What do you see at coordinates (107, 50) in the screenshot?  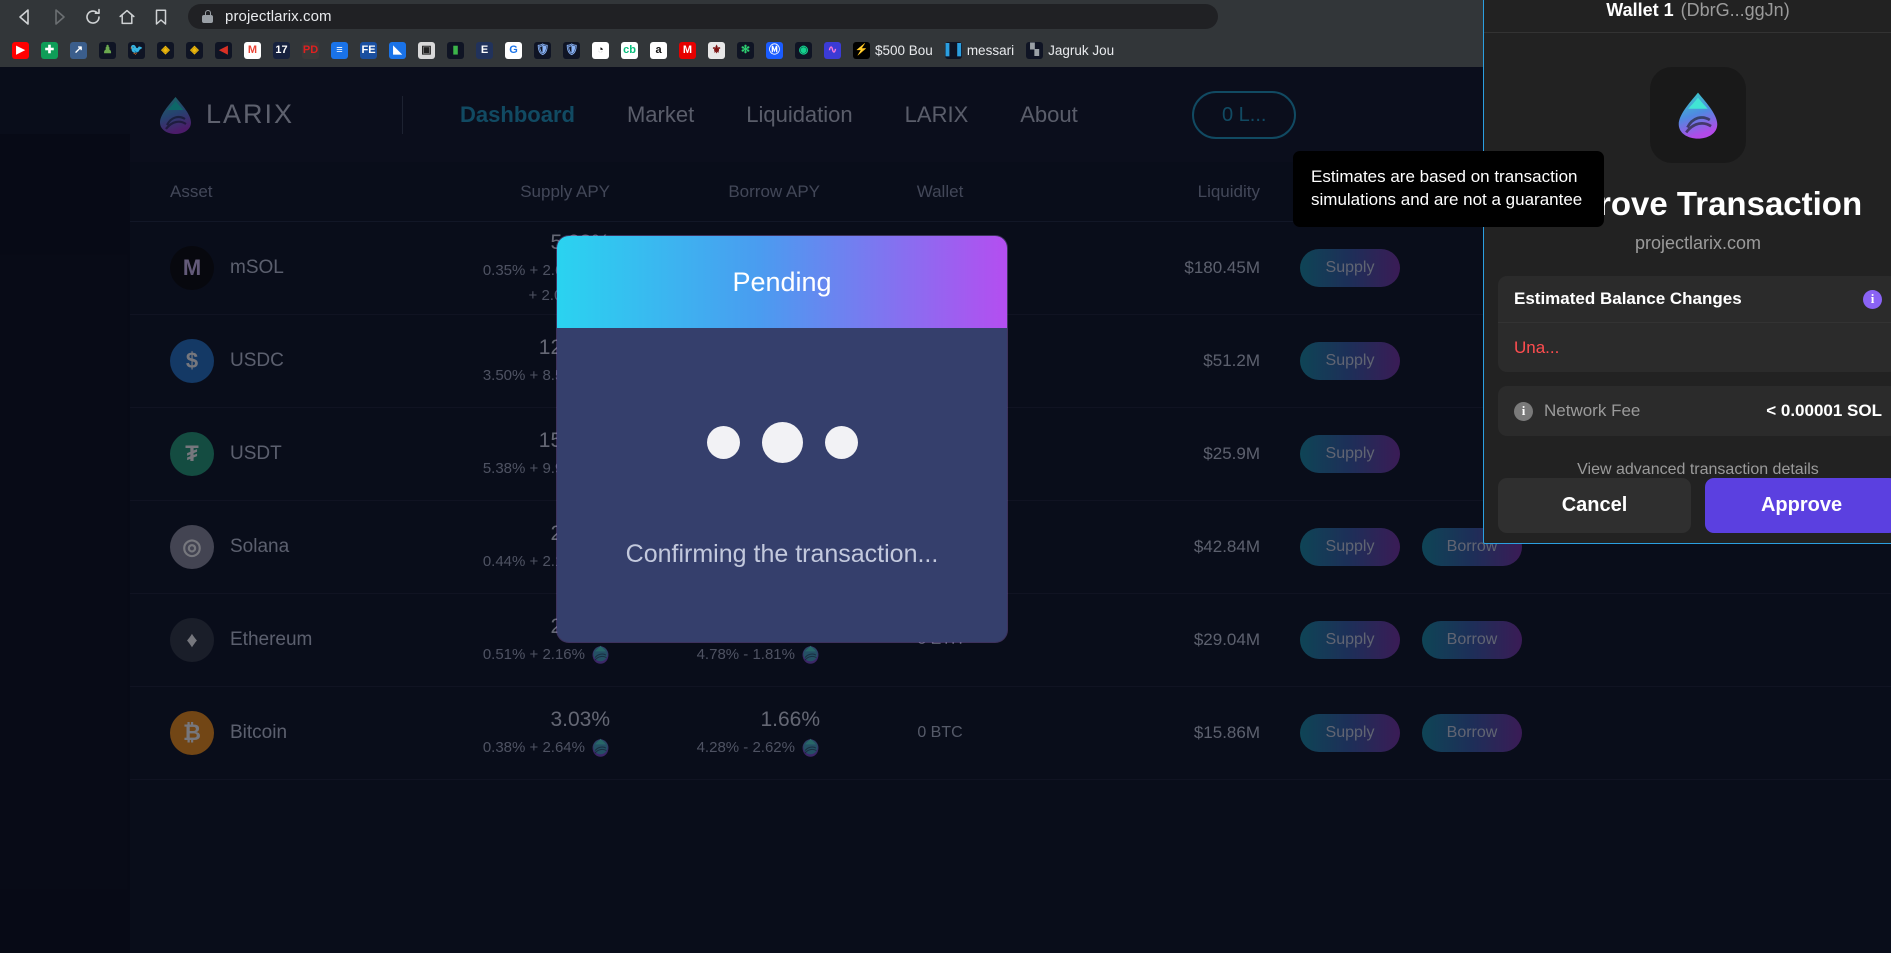 I see `bookmark-item: ♟` at bounding box center [107, 50].